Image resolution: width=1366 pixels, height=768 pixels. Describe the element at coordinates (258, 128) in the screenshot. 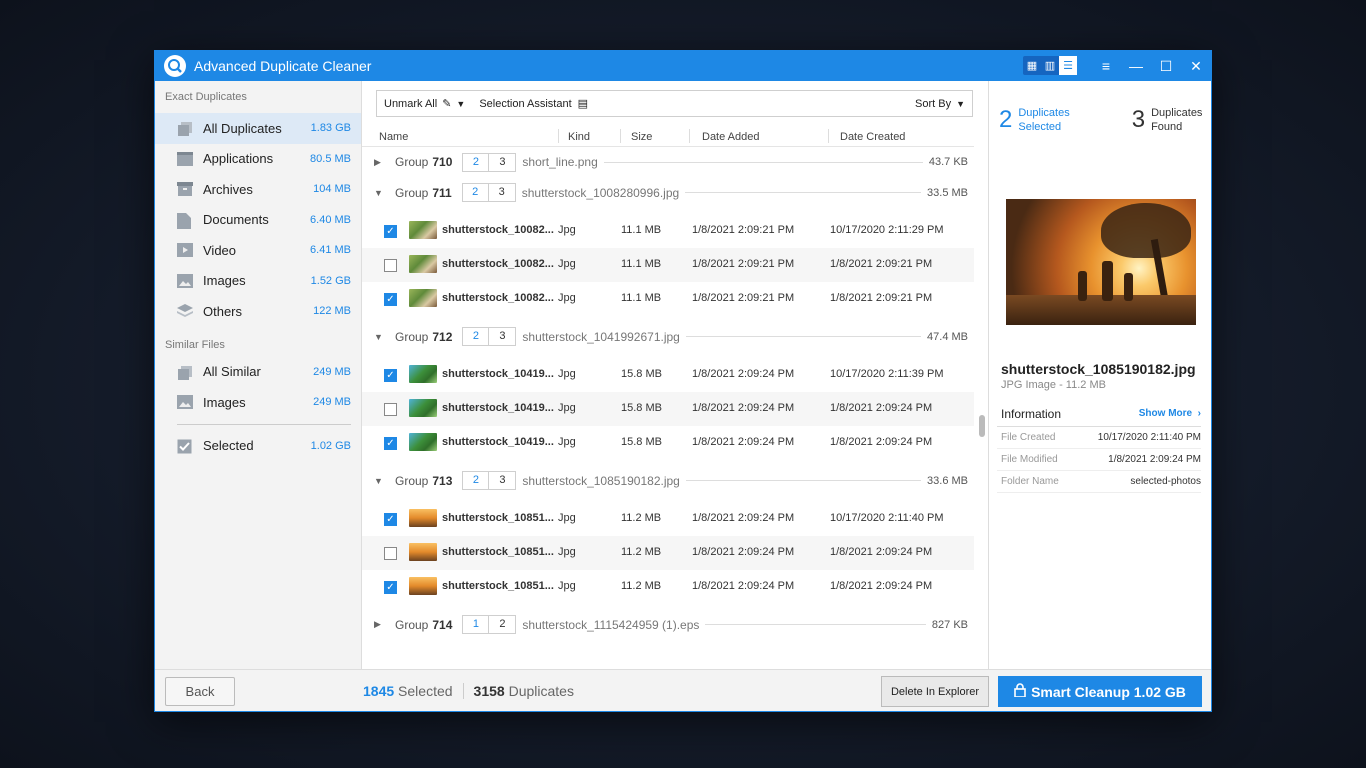

I see `sidebar-item-all-duplicates: All Duplicates 1.83 GB` at that location.